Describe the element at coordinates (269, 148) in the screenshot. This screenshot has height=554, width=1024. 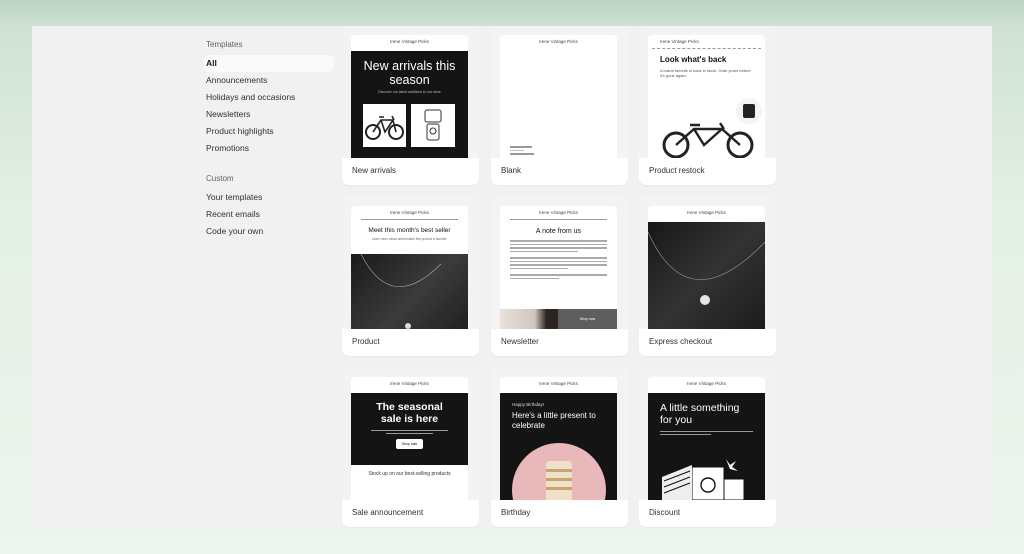
I see `sidebar-item-promotions: Promotions` at that location.